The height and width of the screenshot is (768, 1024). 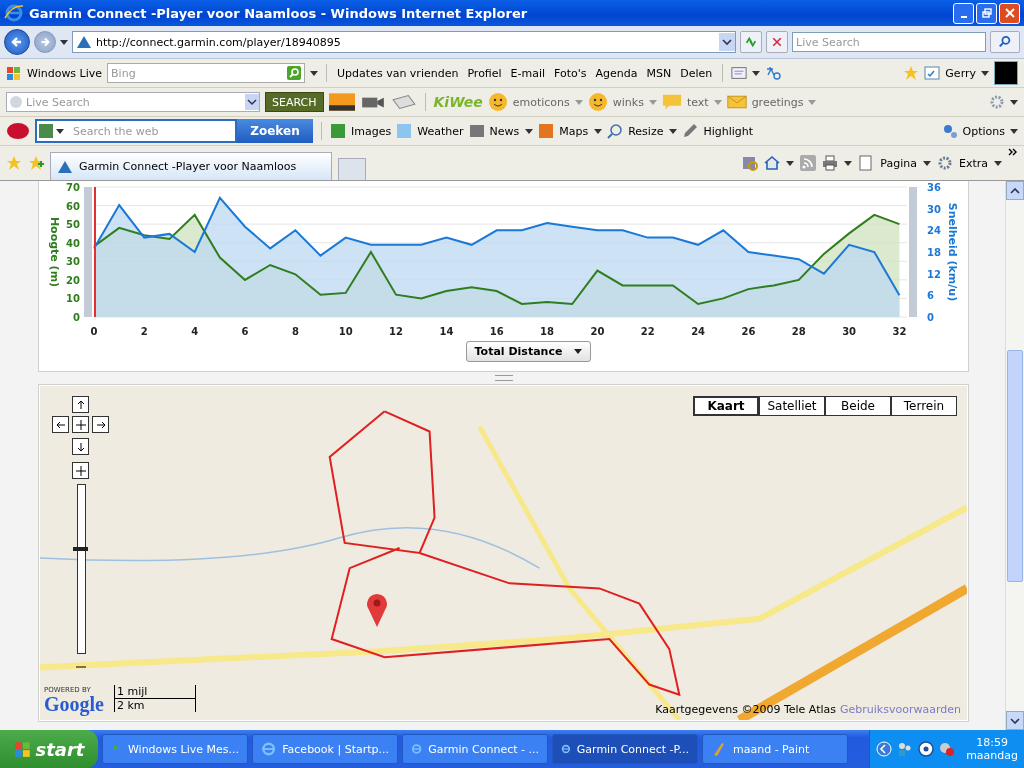 What do you see at coordinates (155, 698) in the screenshot?
I see `scale-bar: 1 mijl 2 km` at bounding box center [155, 698].